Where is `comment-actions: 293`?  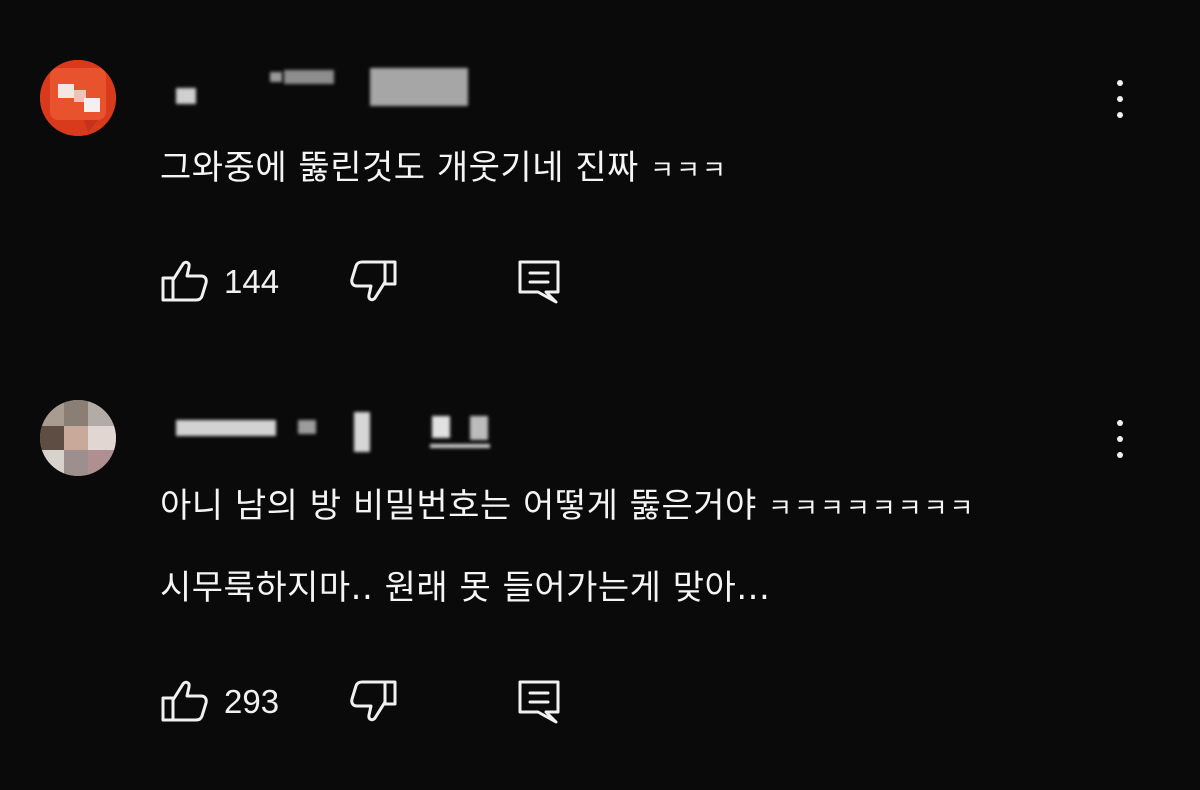
comment-actions: 293 is located at coordinates (380, 702).